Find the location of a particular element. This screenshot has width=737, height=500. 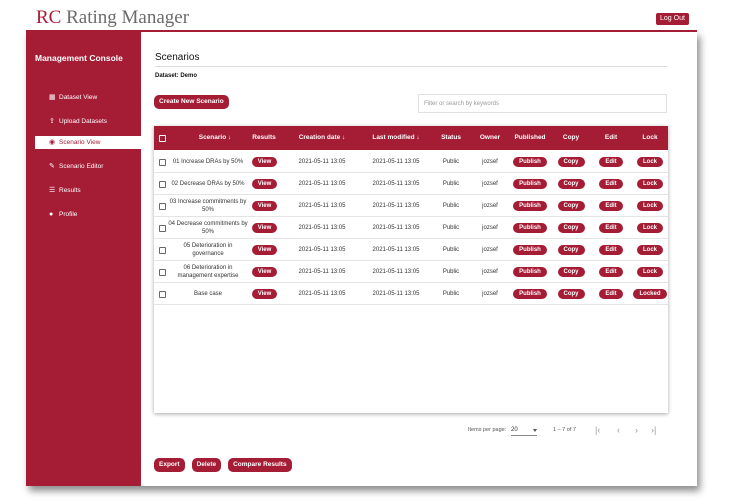

sidebar-item-5: ☰ Results is located at coordinates (88, 190).